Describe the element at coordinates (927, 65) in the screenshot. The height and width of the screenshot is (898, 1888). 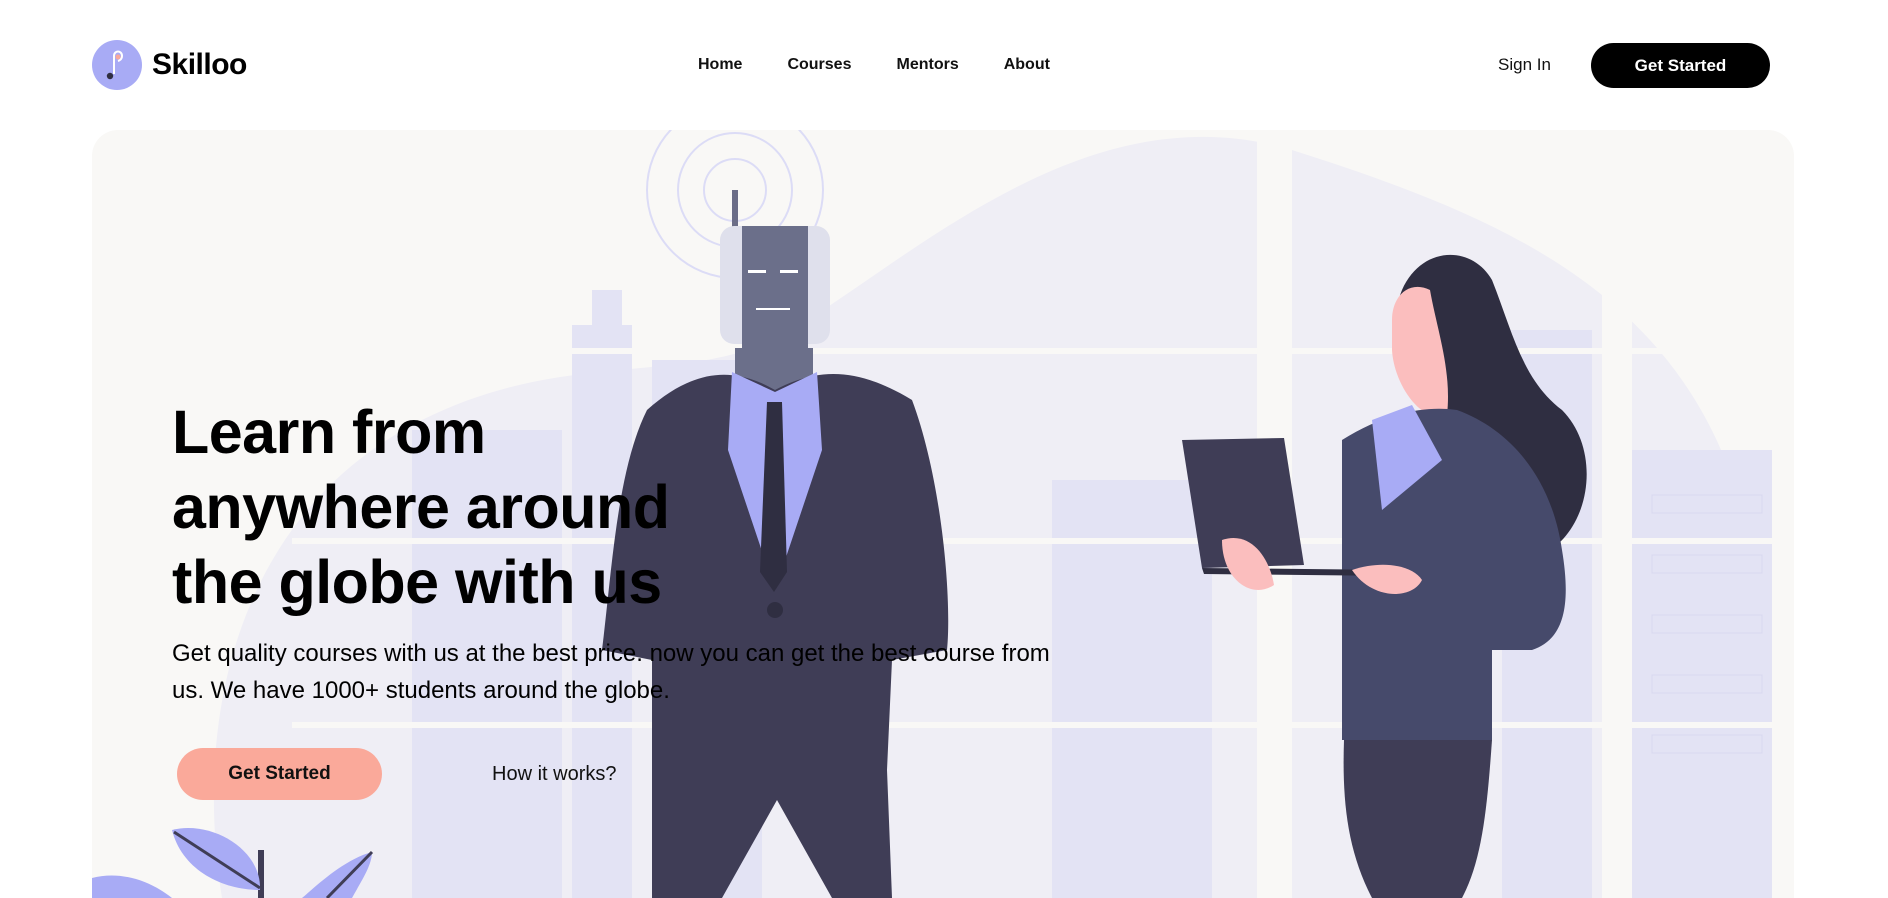
I see `nav-link-mentors: Mentors` at that location.